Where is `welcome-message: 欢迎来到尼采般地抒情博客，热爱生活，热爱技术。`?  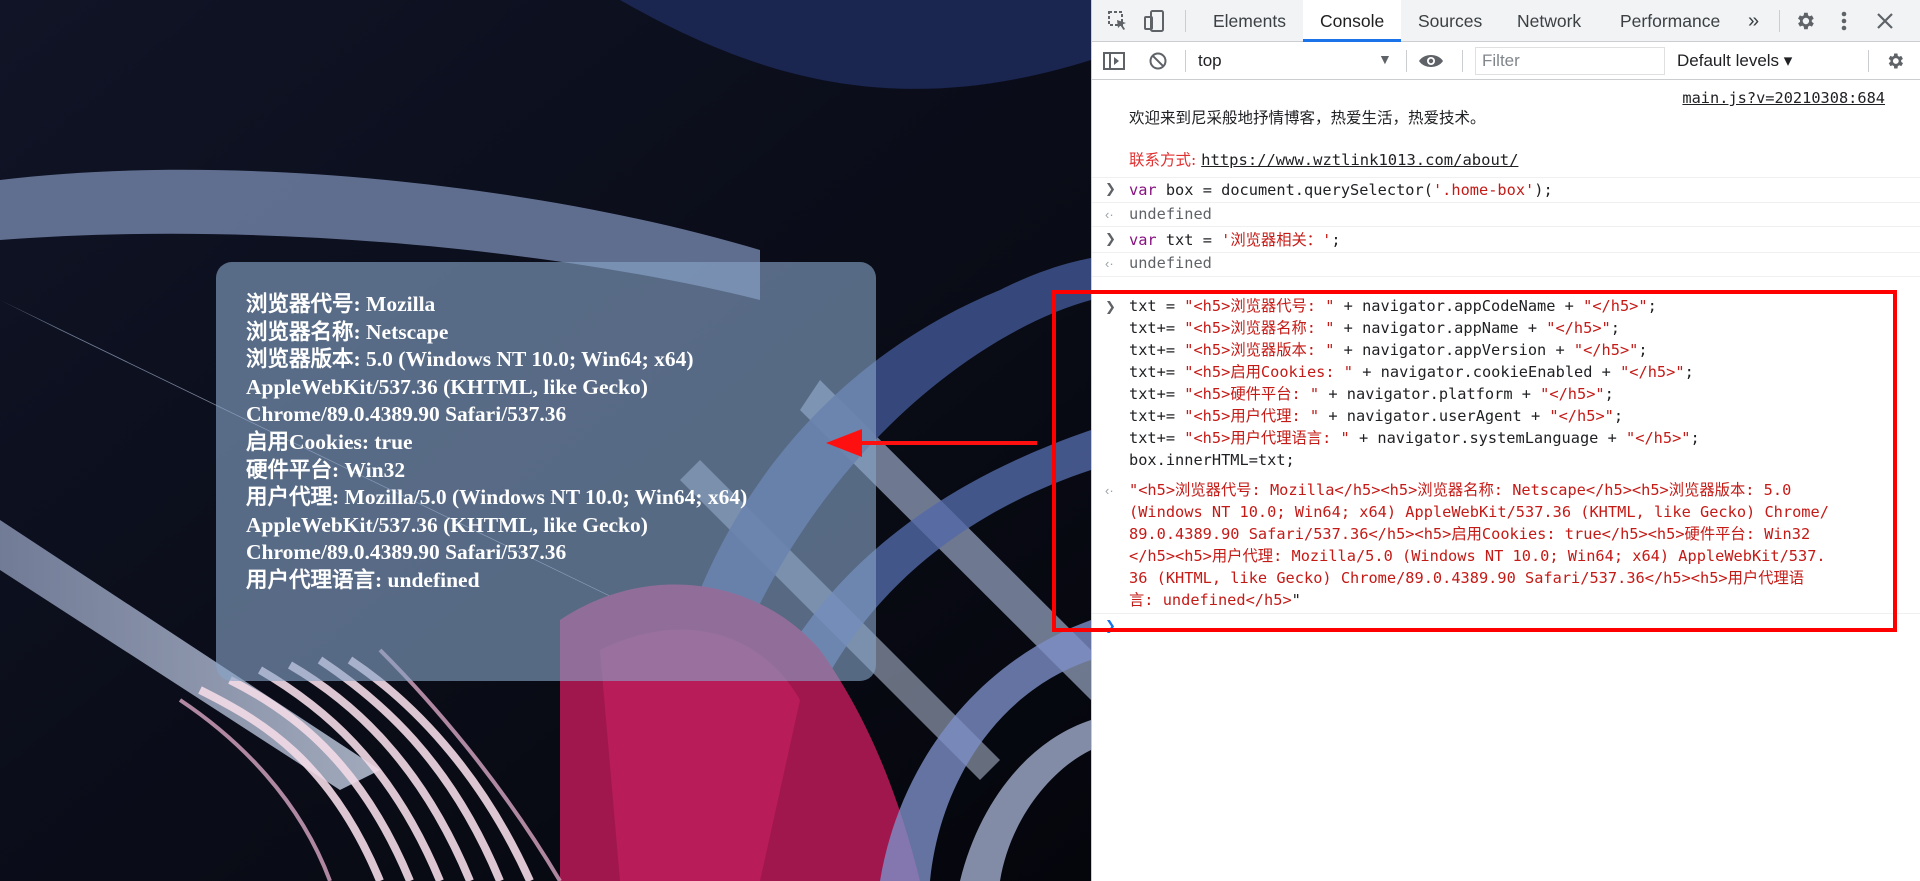 welcome-message: 欢迎来到尼采般地抒情博客，热爱生活，热爱技术。 is located at coordinates (1307, 118).